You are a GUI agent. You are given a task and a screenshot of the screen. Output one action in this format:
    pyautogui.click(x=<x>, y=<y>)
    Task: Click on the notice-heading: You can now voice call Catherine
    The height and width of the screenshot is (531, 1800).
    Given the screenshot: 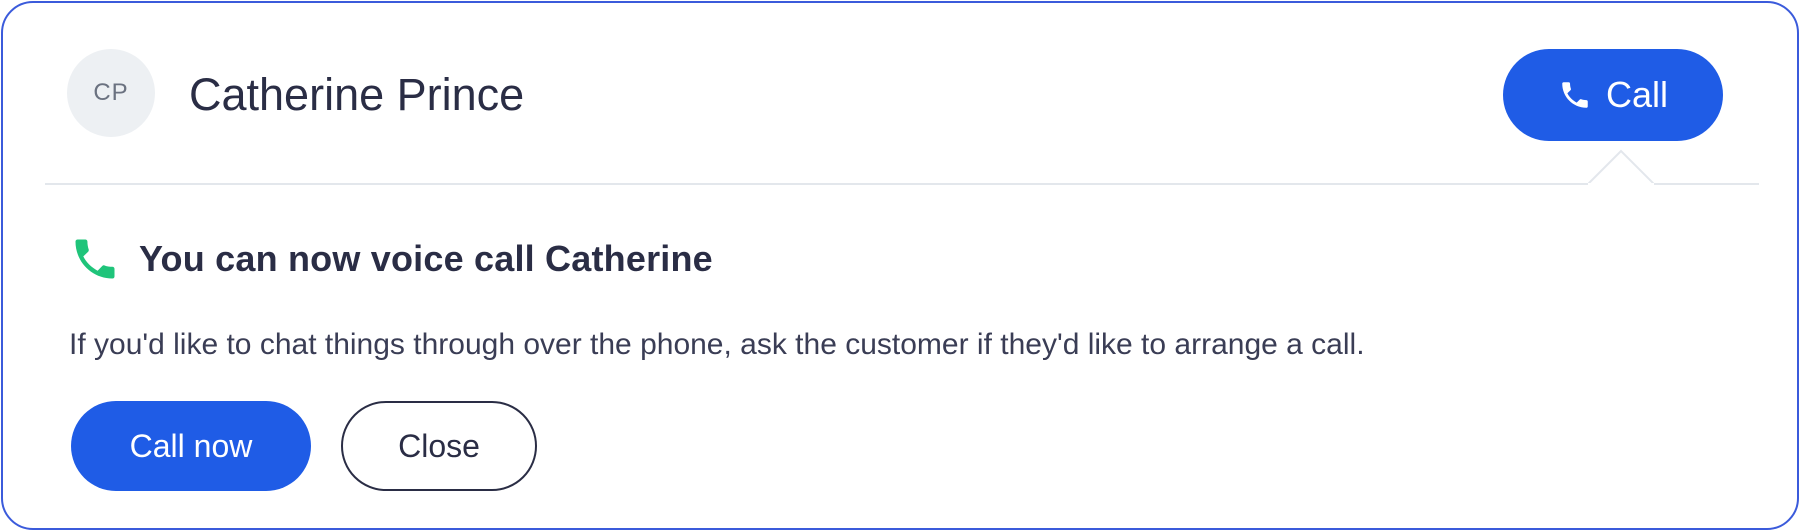 What is the action you would take?
    pyautogui.click(x=391, y=259)
    